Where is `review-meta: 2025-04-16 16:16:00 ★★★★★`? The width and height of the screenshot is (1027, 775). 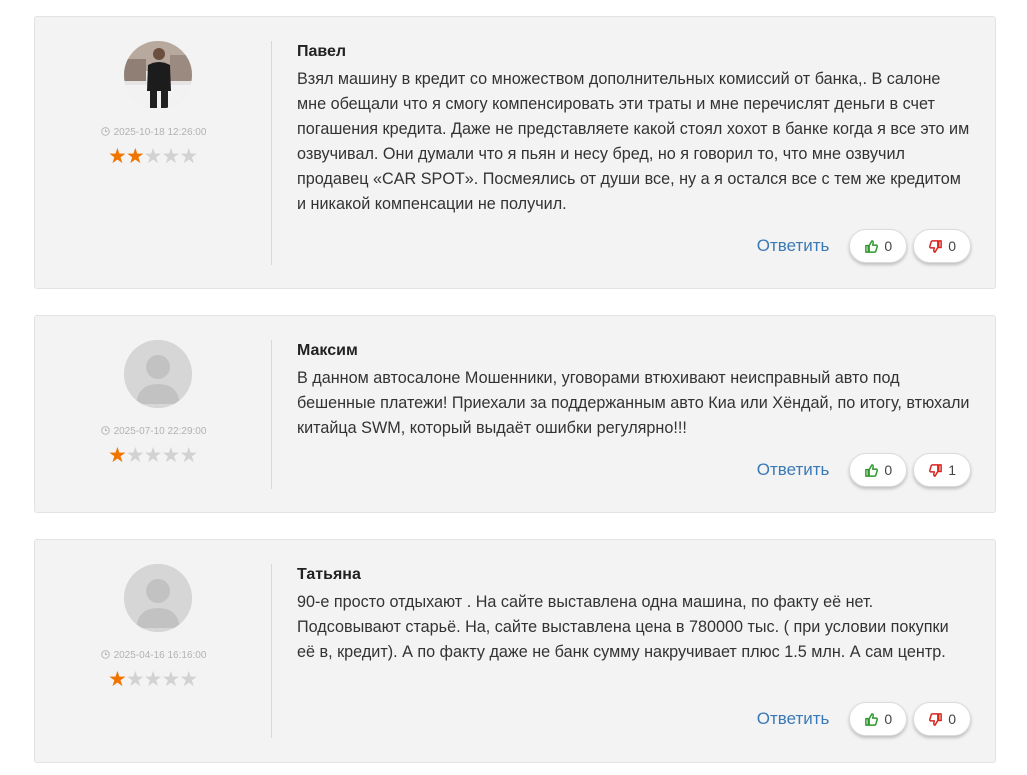 review-meta: 2025-04-16 16:16:00 ★★★★★ is located at coordinates (153, 651).